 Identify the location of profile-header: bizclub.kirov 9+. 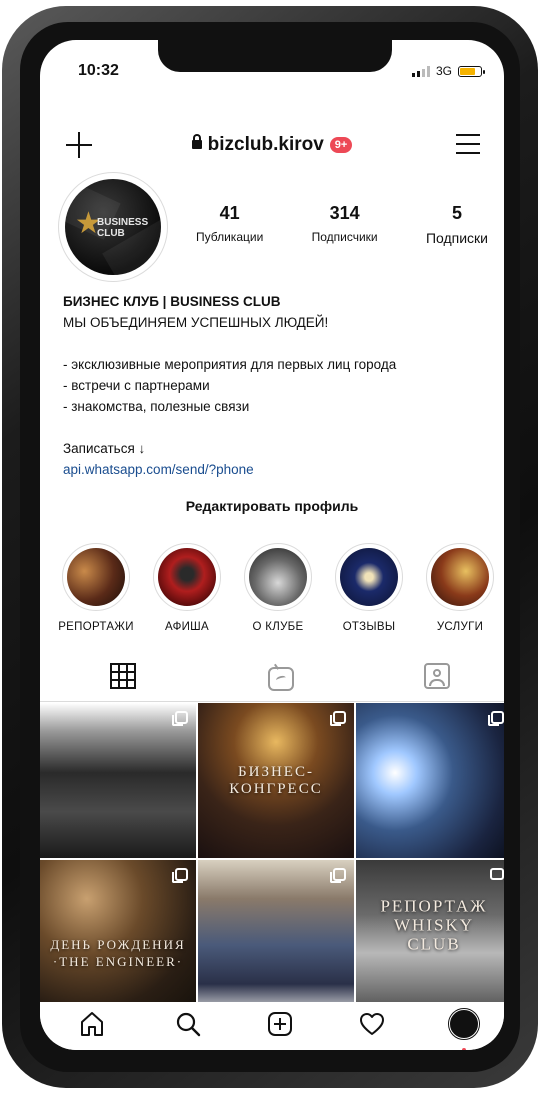
(272, 146).